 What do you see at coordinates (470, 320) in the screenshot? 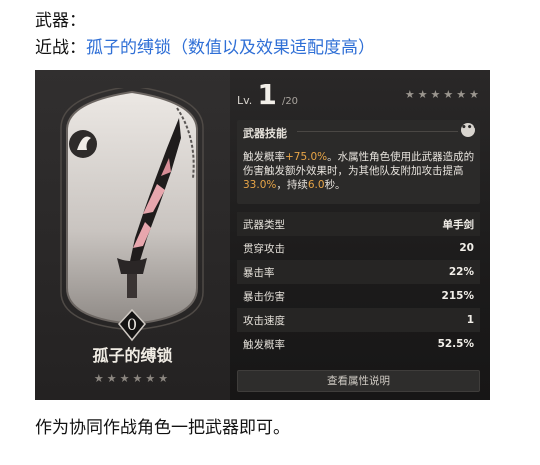
I see `stat-value: 1` at bounding box center [470, 320].